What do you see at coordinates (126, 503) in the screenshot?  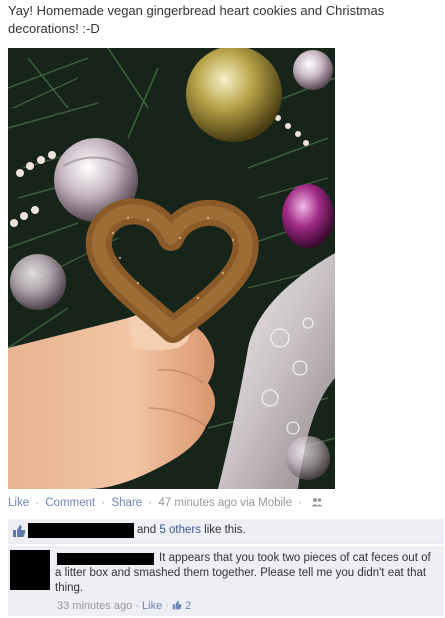 I see `share-link: Share` at bounding box center [126, 503].